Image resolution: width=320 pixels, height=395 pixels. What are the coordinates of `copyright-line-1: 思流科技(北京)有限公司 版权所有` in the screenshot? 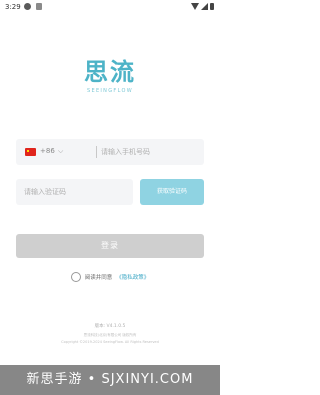 It's located at (110, 335).